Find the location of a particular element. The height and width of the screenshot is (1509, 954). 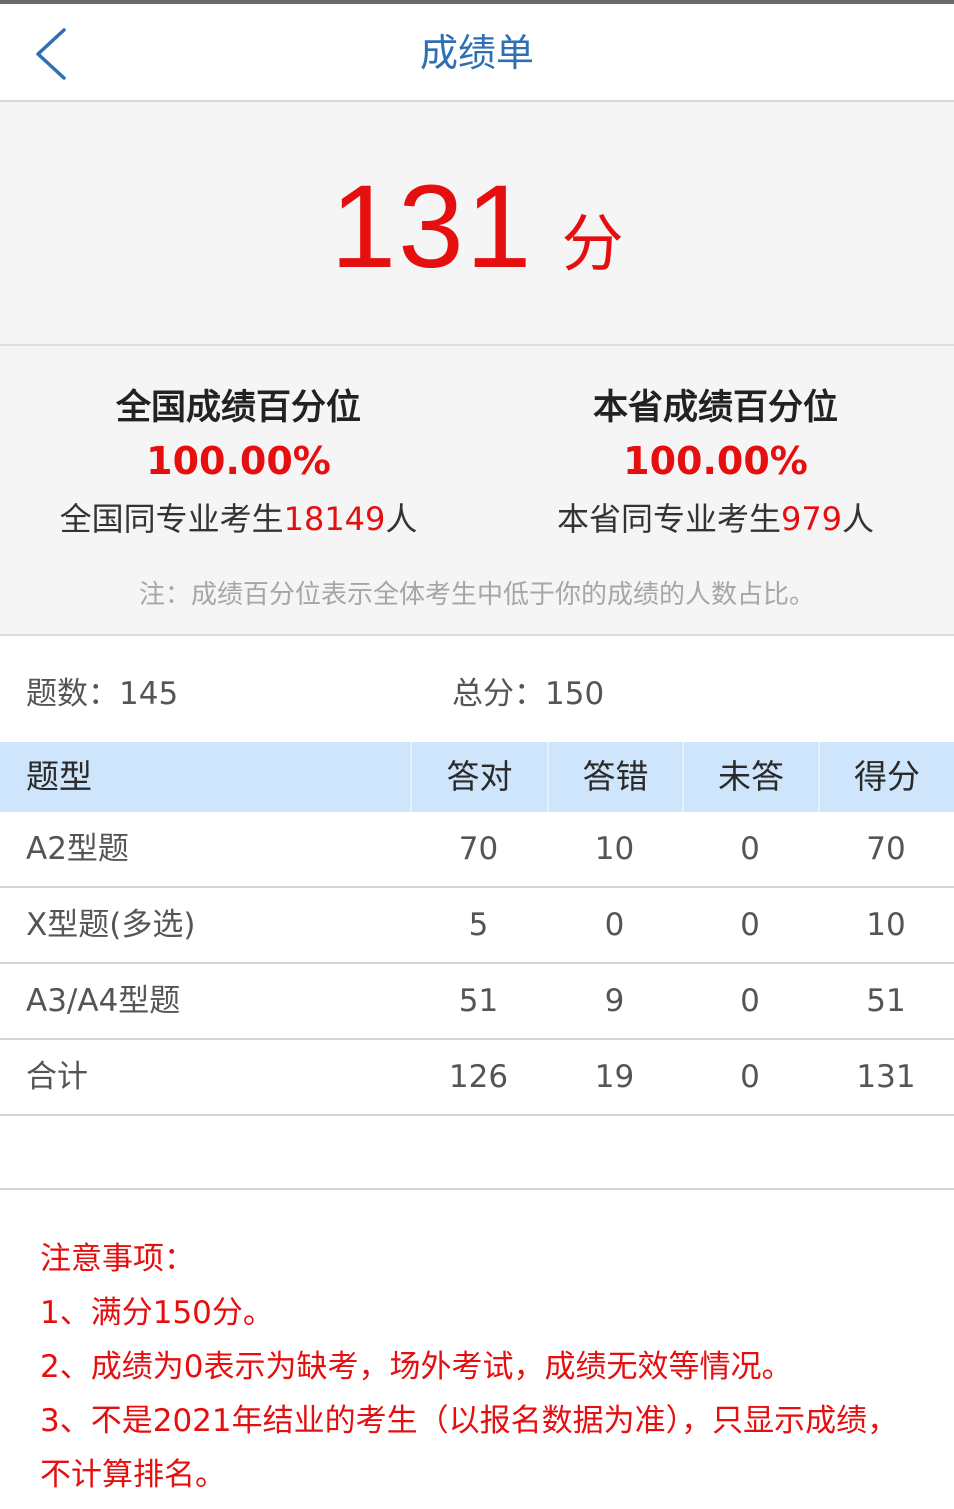

notice-item: 3、不是2021年结业的考生（以报名数据为准），只显示成绩，不计算排名。 is located at coordinates (469, 1448).